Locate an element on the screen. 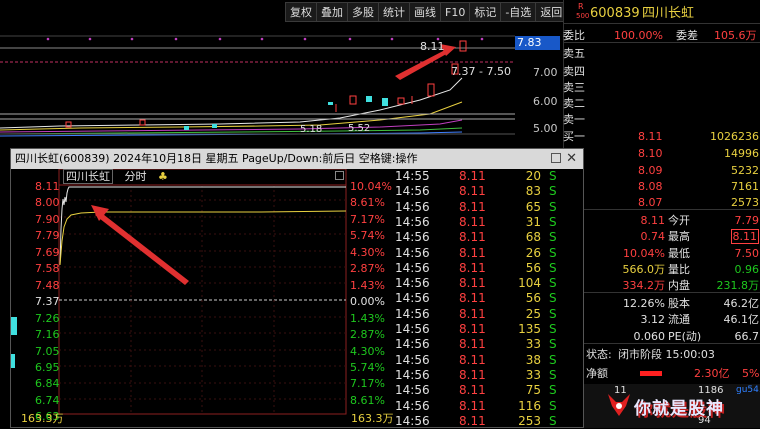 The width and height of the screenshot is (760, 429). sell-row: 卖四 is located at coordinates (661, 71).